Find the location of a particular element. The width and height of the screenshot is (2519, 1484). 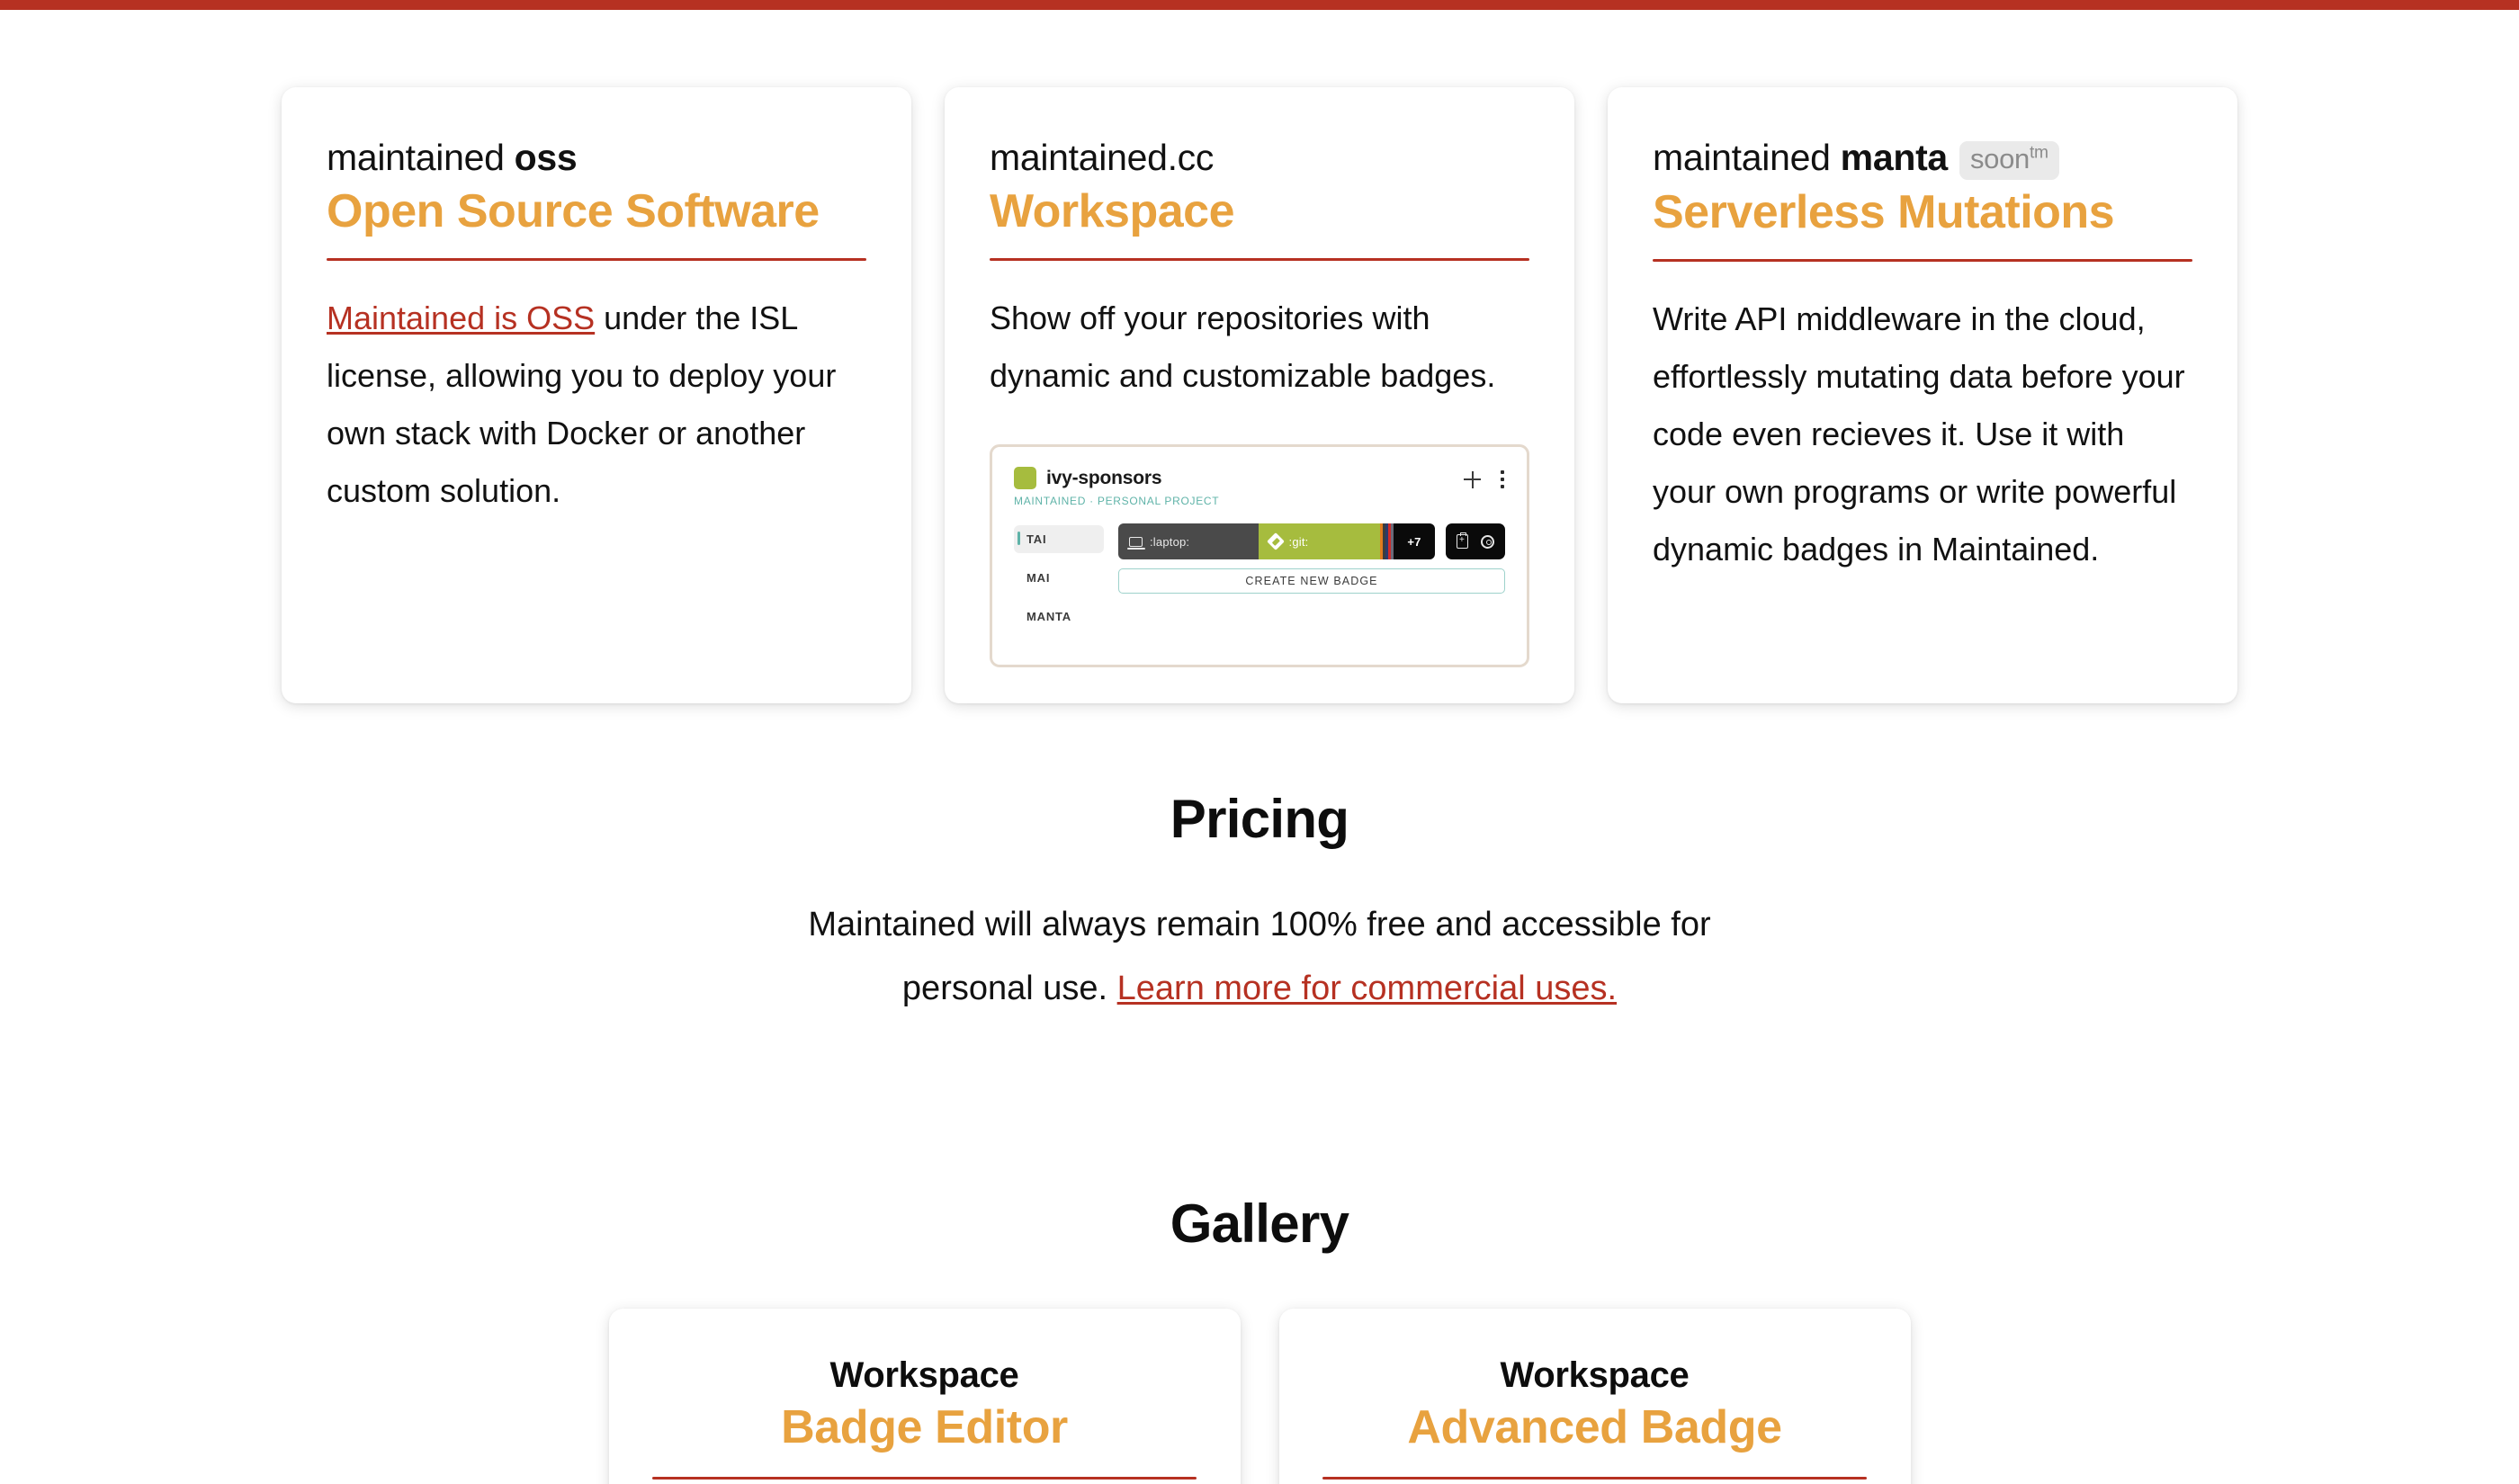

badge-overflow-count: +7 is located at coordinates (1414, 541).